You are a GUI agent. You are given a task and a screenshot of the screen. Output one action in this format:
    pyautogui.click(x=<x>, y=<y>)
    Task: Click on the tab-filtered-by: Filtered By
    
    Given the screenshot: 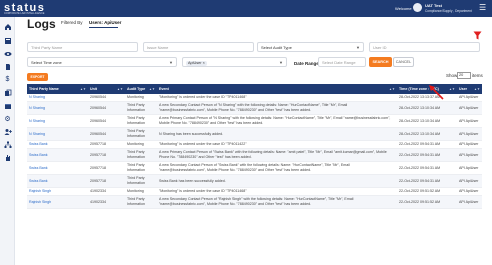 What is the action you would take?
    pyautogui.click(x=72, y=22)
    